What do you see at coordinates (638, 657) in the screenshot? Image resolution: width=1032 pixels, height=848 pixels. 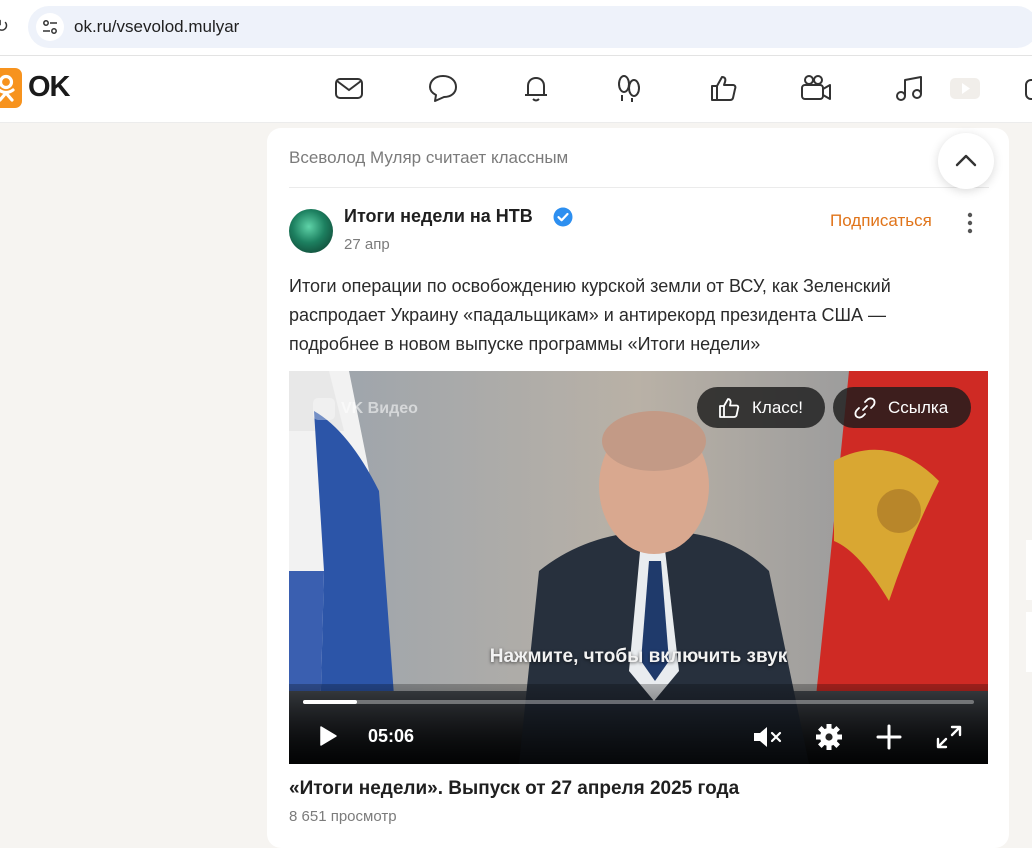 I see `unmute-hint: Нажмите, чтобы включить звук` at bounding box center [638, 657].